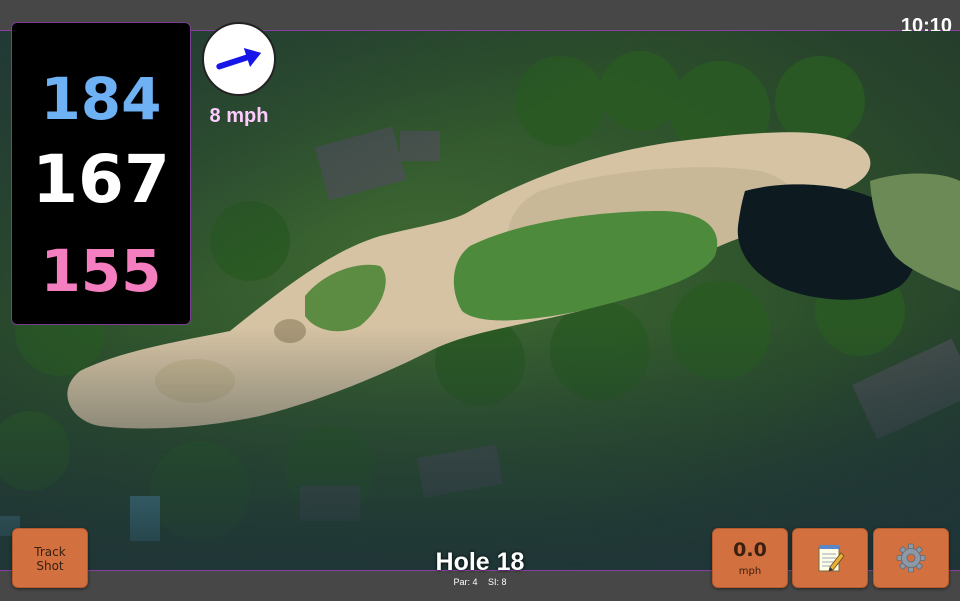  I want to click on distance-panel: 184 167 155, so click(101, 173).